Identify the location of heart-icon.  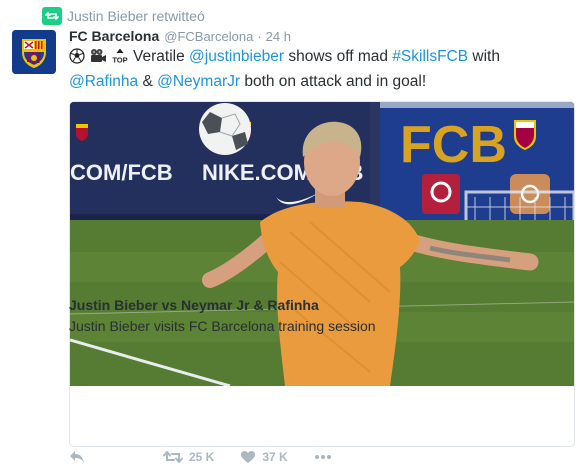
(248, 457).